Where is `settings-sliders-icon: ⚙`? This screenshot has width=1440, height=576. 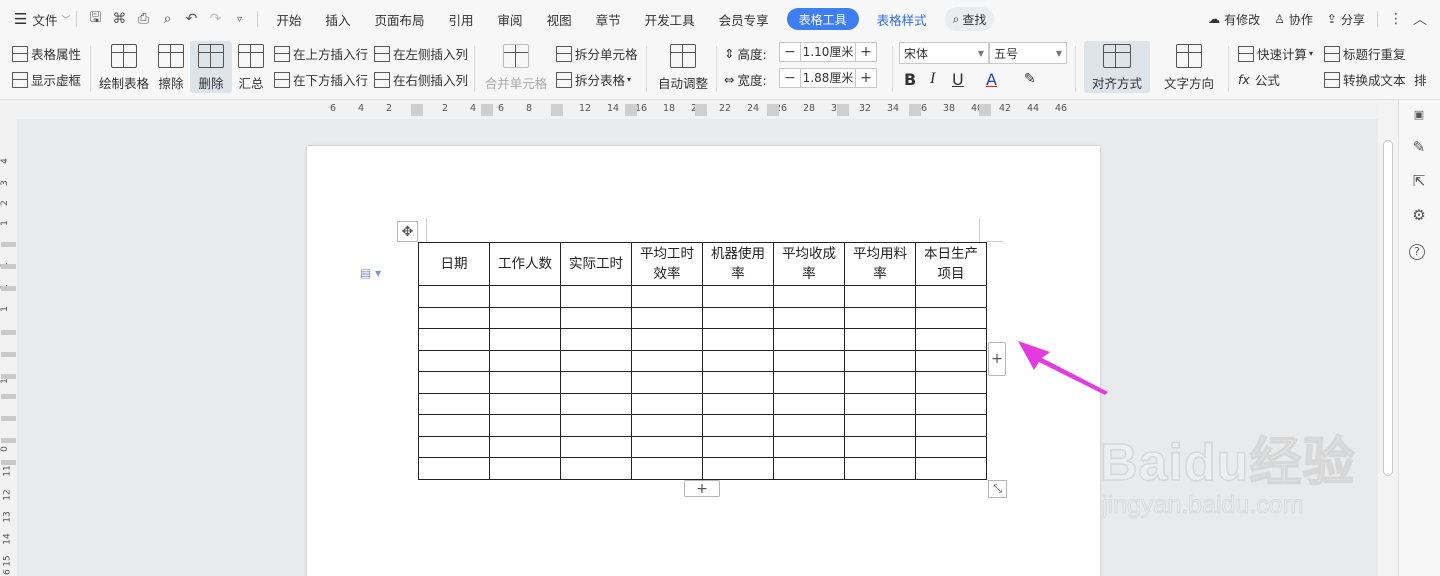 settings-sliders-icon: ⚙ is located at coordinates (1419, 216).